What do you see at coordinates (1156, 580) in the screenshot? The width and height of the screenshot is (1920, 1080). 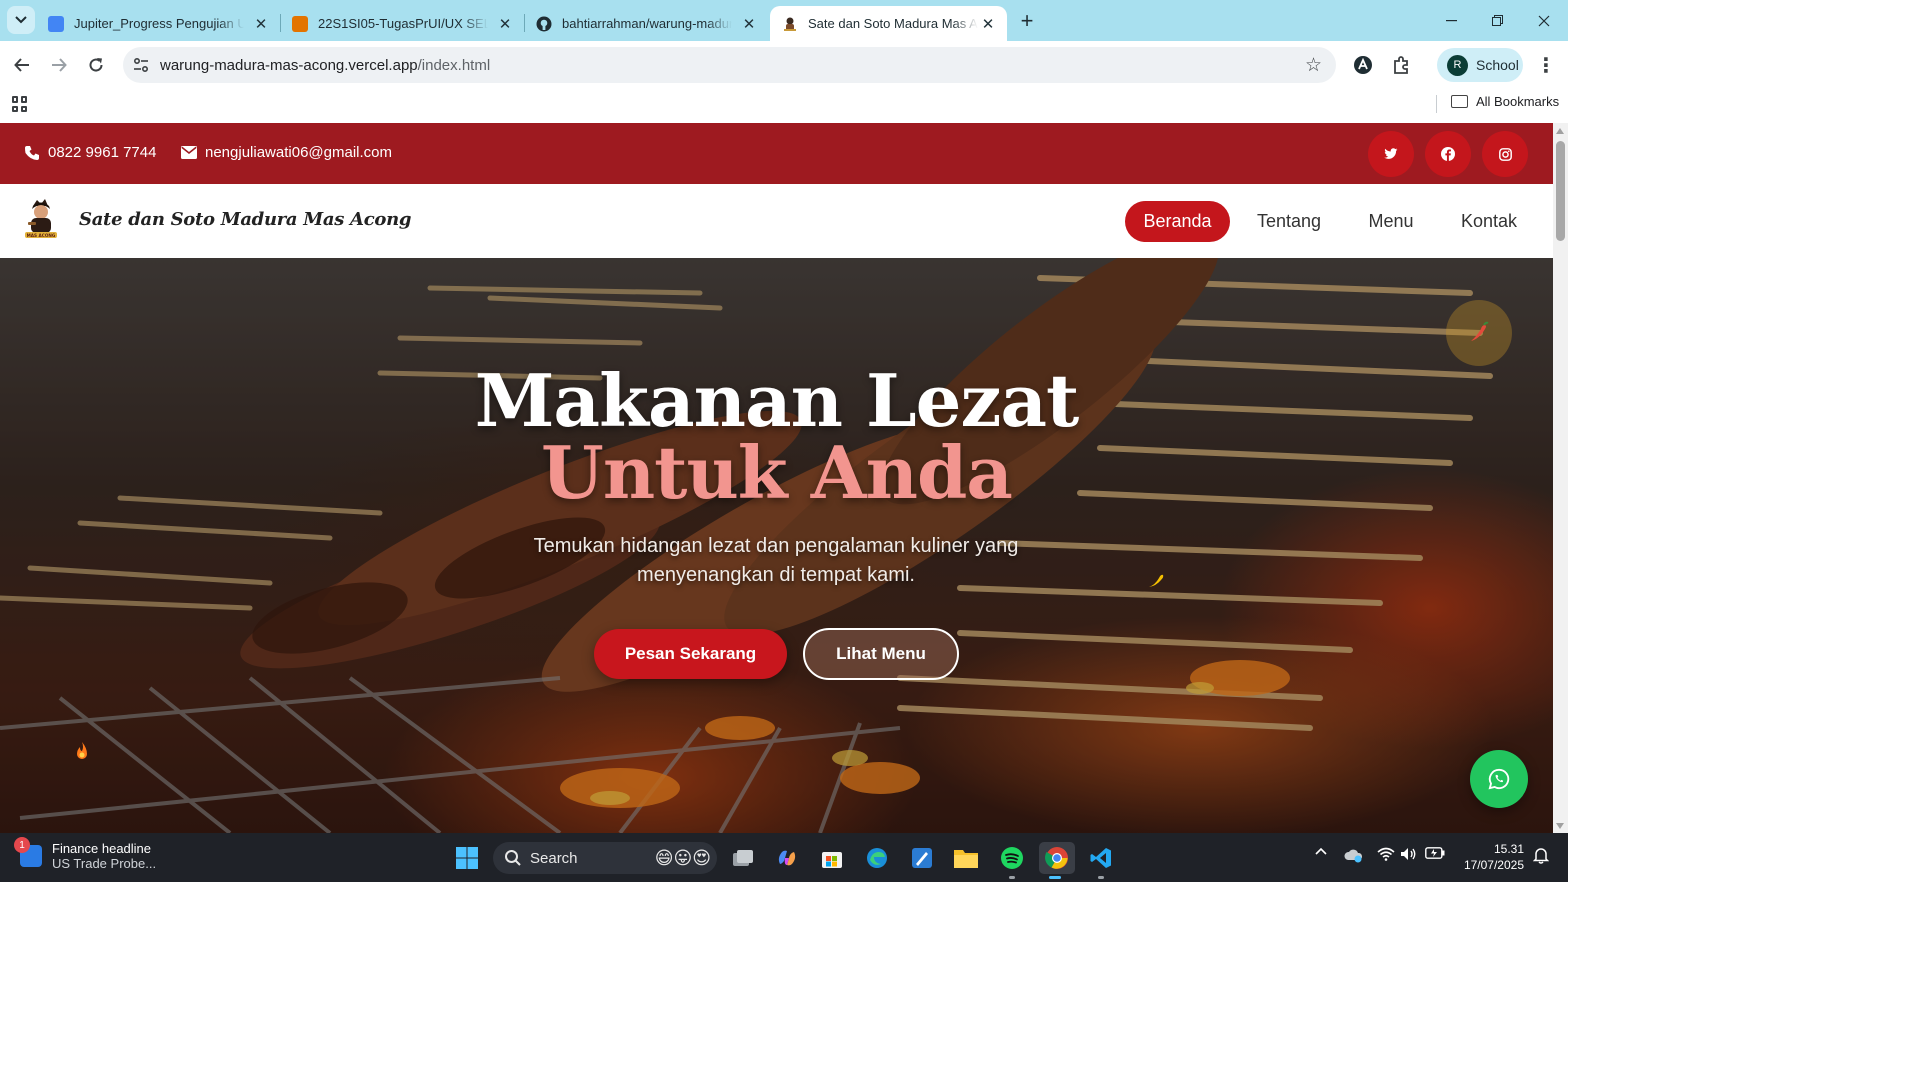 I see `pepper-decoration-icon` at bounding box center [1156, 580].